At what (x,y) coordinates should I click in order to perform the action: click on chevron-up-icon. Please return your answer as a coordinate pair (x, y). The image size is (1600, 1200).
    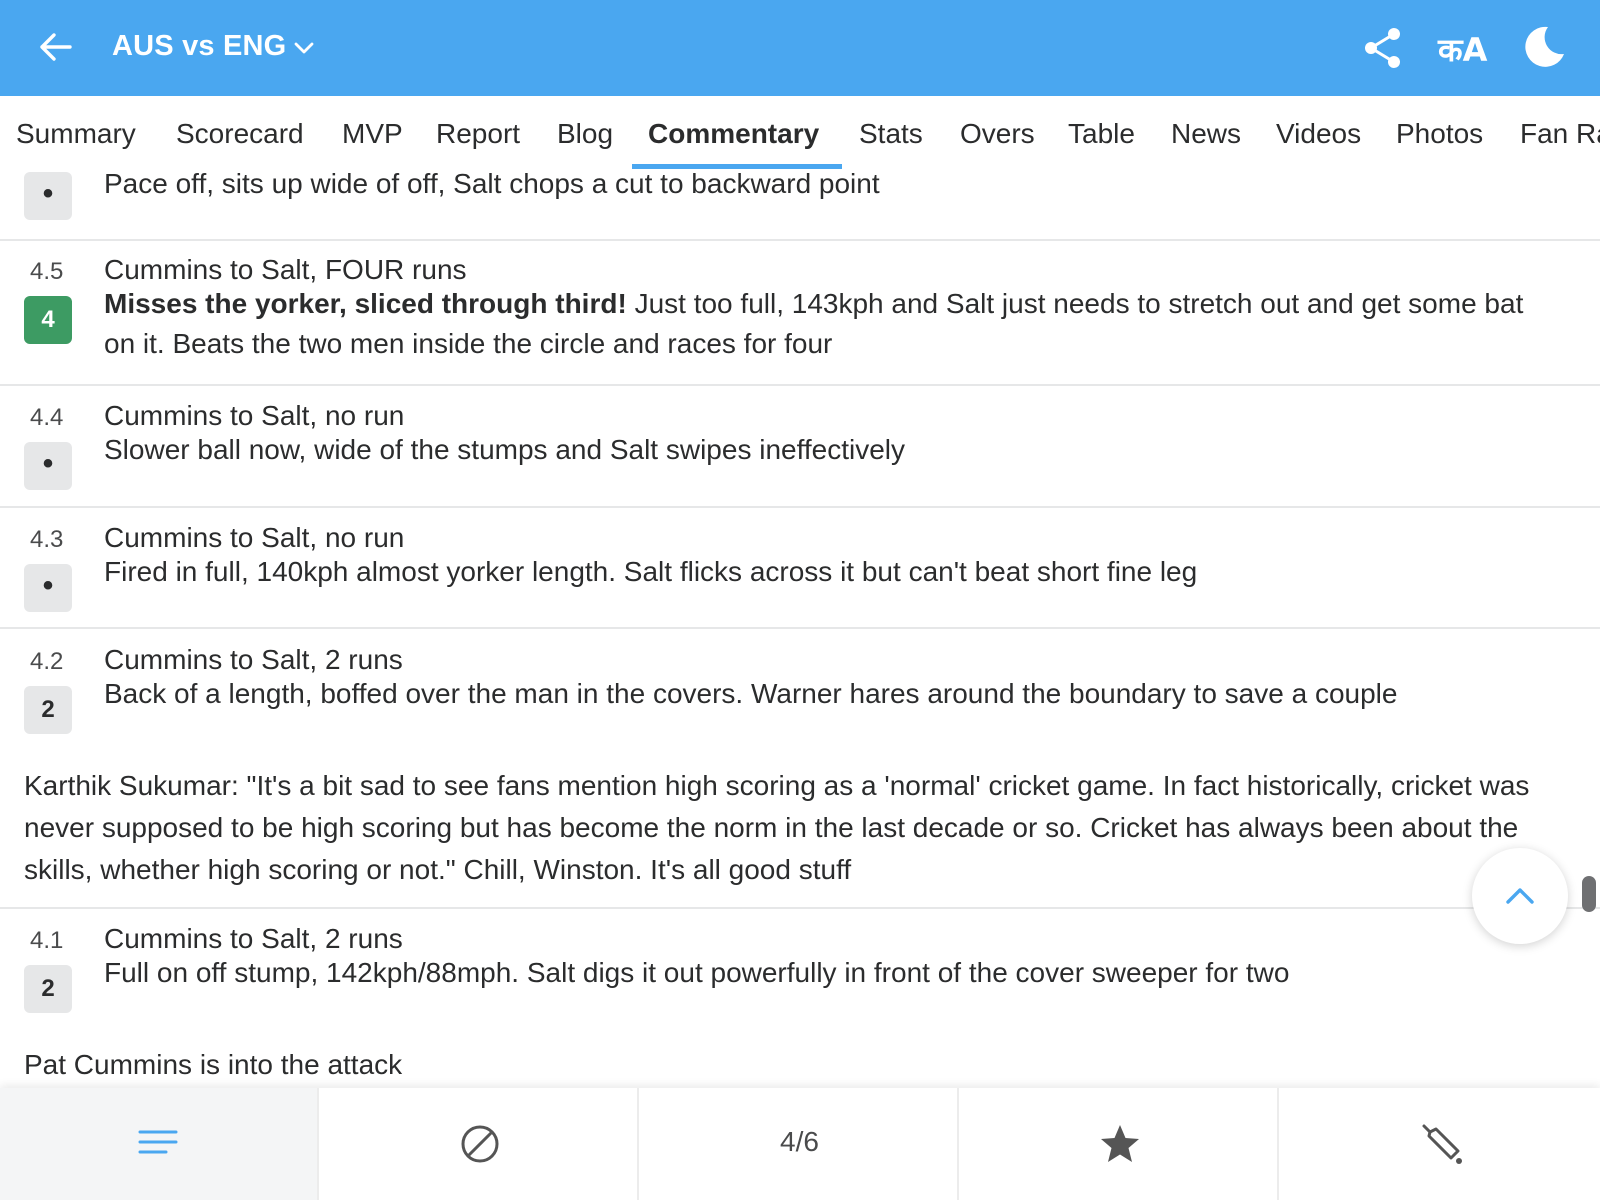
    Looking at the image, I should click on (1520, 896).